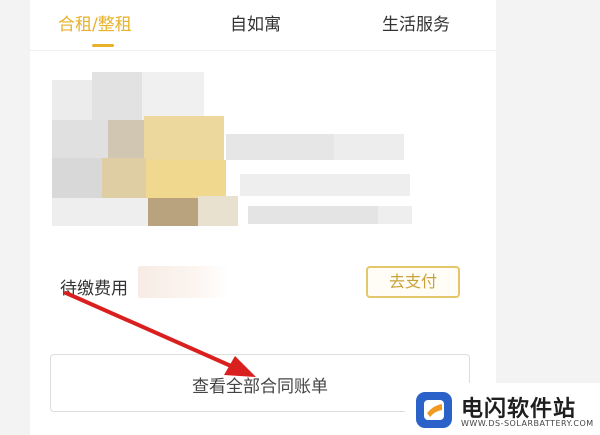 The width and height of the screenshot is (600, 435). Describe the element at coordinates (502, 409) in the screenshot. I see `site-watermark: 电闪软件站 WWW.DS-SOLARBATTERY.COM` at that location.